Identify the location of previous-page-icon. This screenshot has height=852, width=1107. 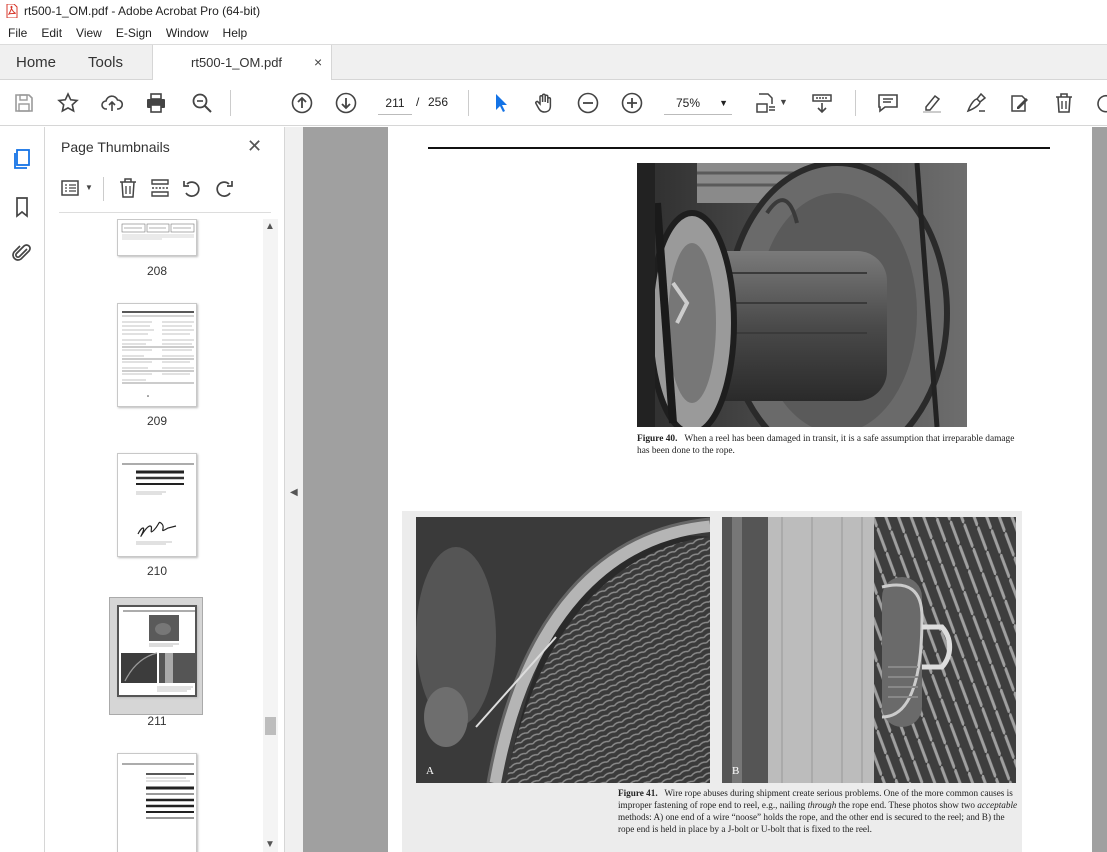
(302, 103).